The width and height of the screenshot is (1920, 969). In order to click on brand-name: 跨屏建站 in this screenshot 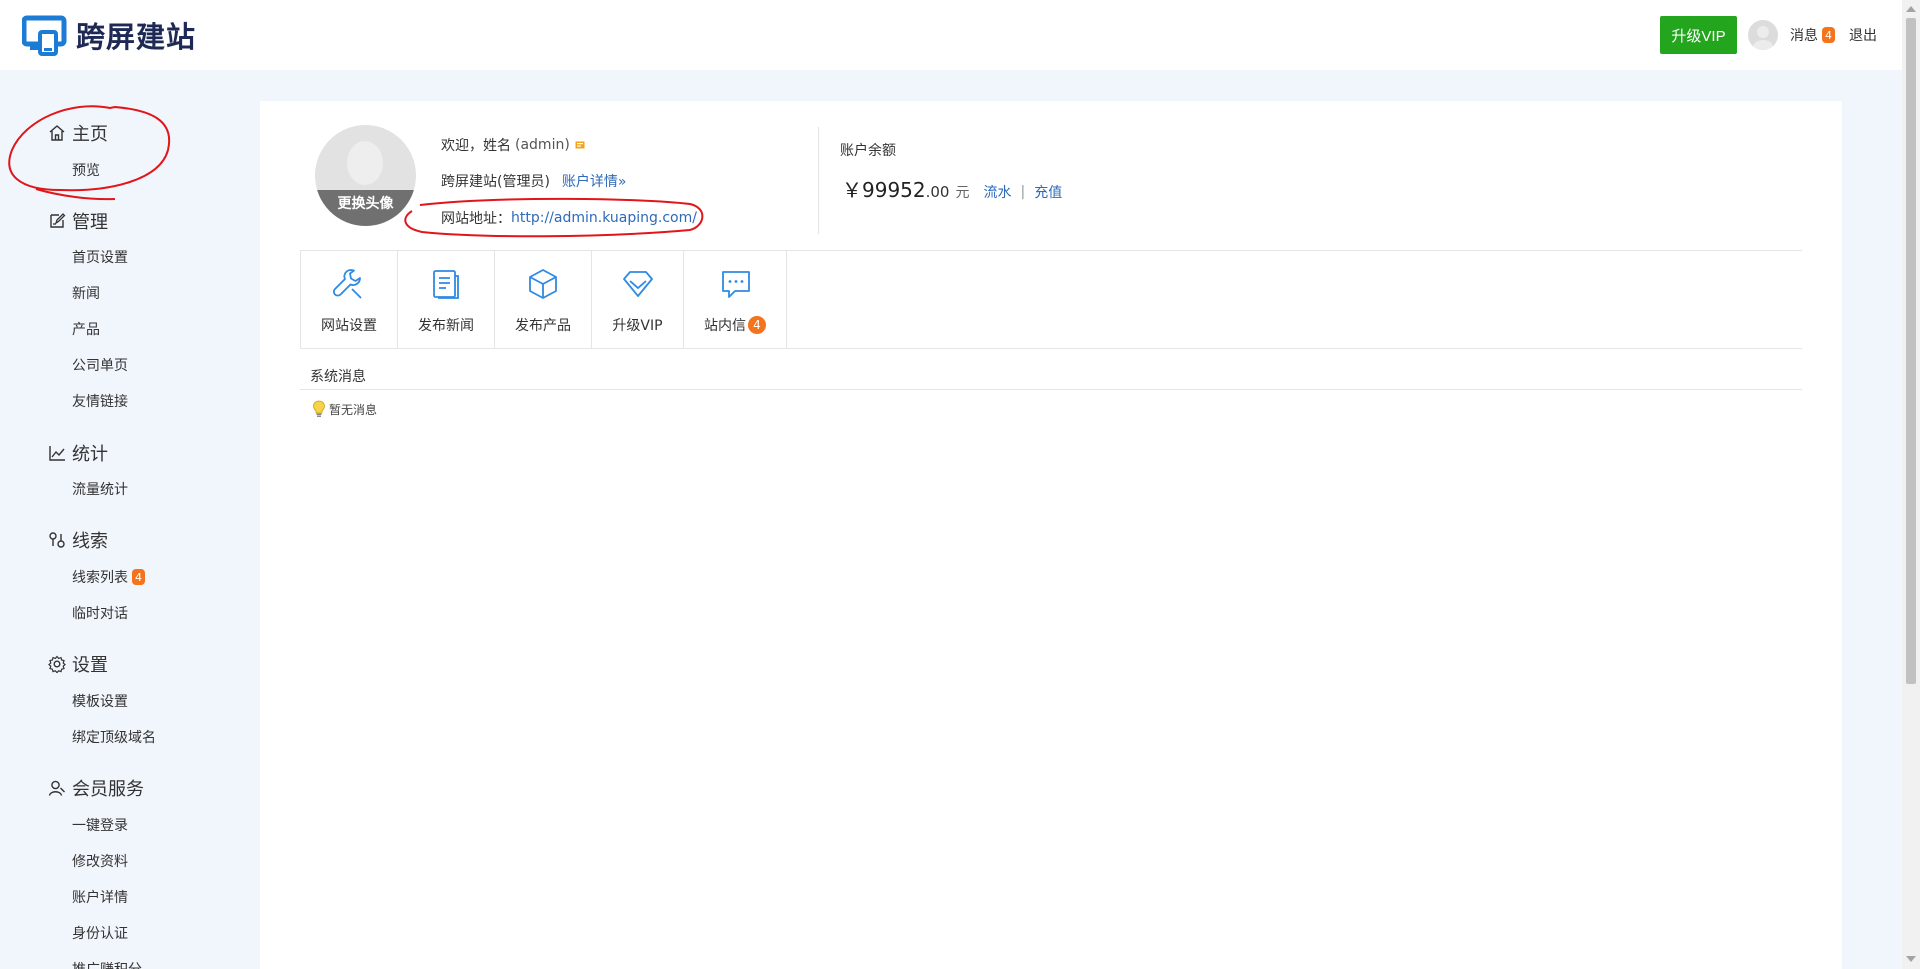, I will do `click(136, 37)`.